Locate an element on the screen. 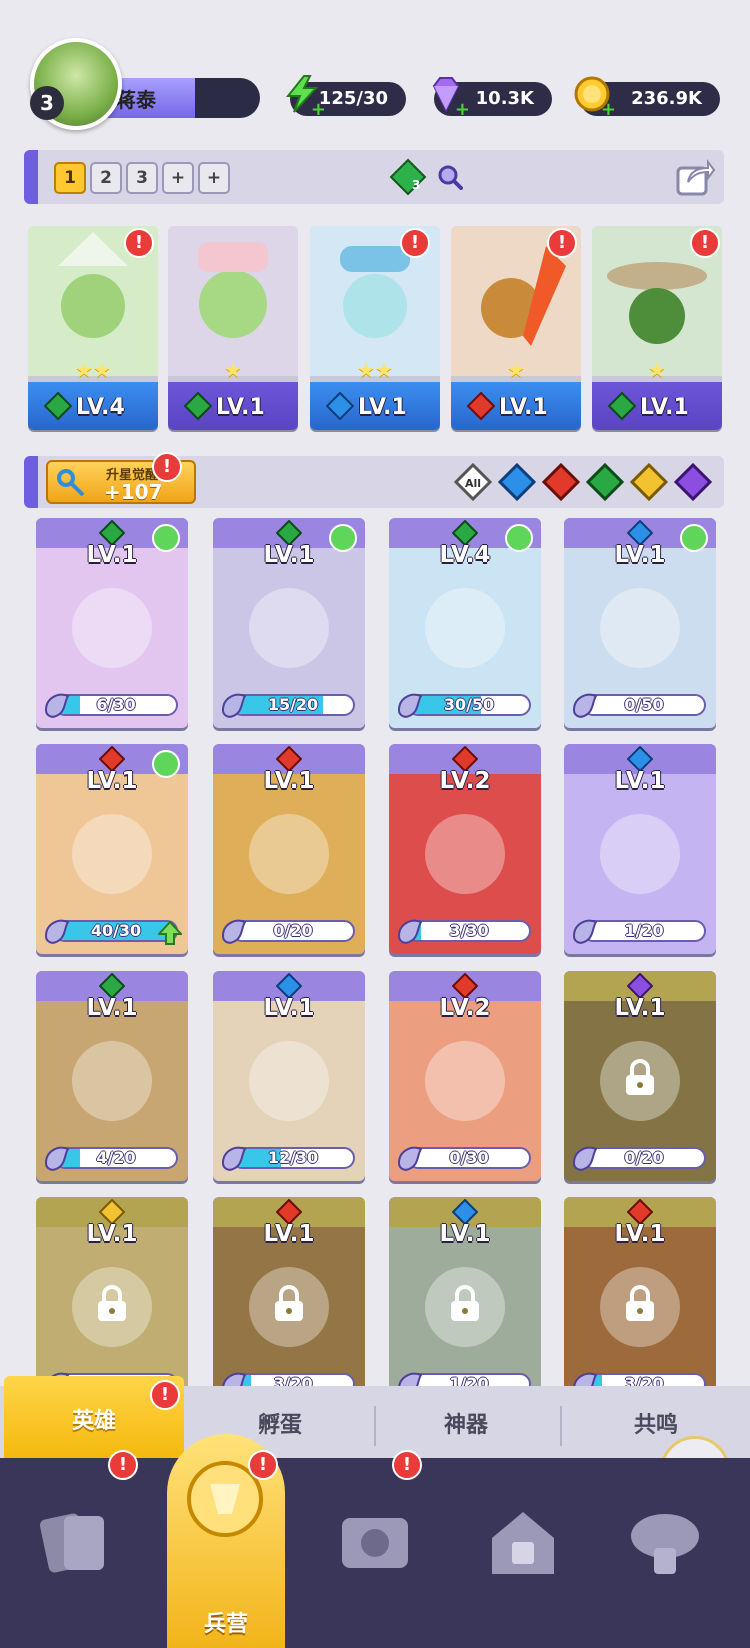 The width and height of the screenshot is (750, 1648). player-name: 蒋泰 is located at coordinates (136, 100).